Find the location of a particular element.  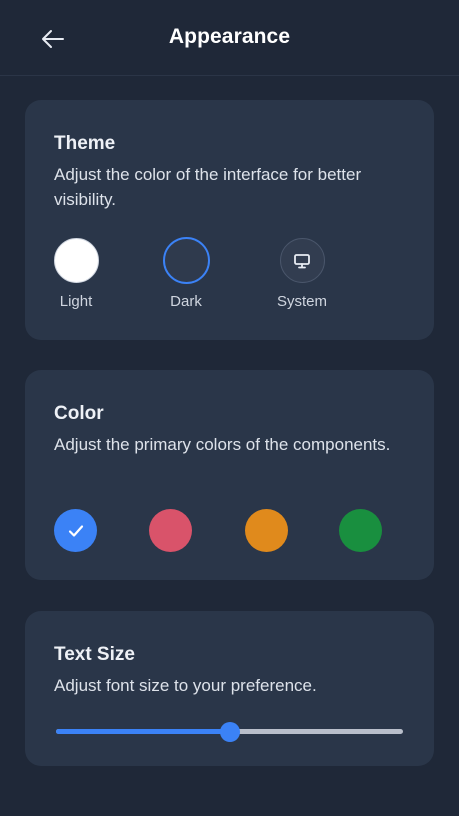

text-size-description: Adjust font size to your preference. is located at coordinates (185, 685).